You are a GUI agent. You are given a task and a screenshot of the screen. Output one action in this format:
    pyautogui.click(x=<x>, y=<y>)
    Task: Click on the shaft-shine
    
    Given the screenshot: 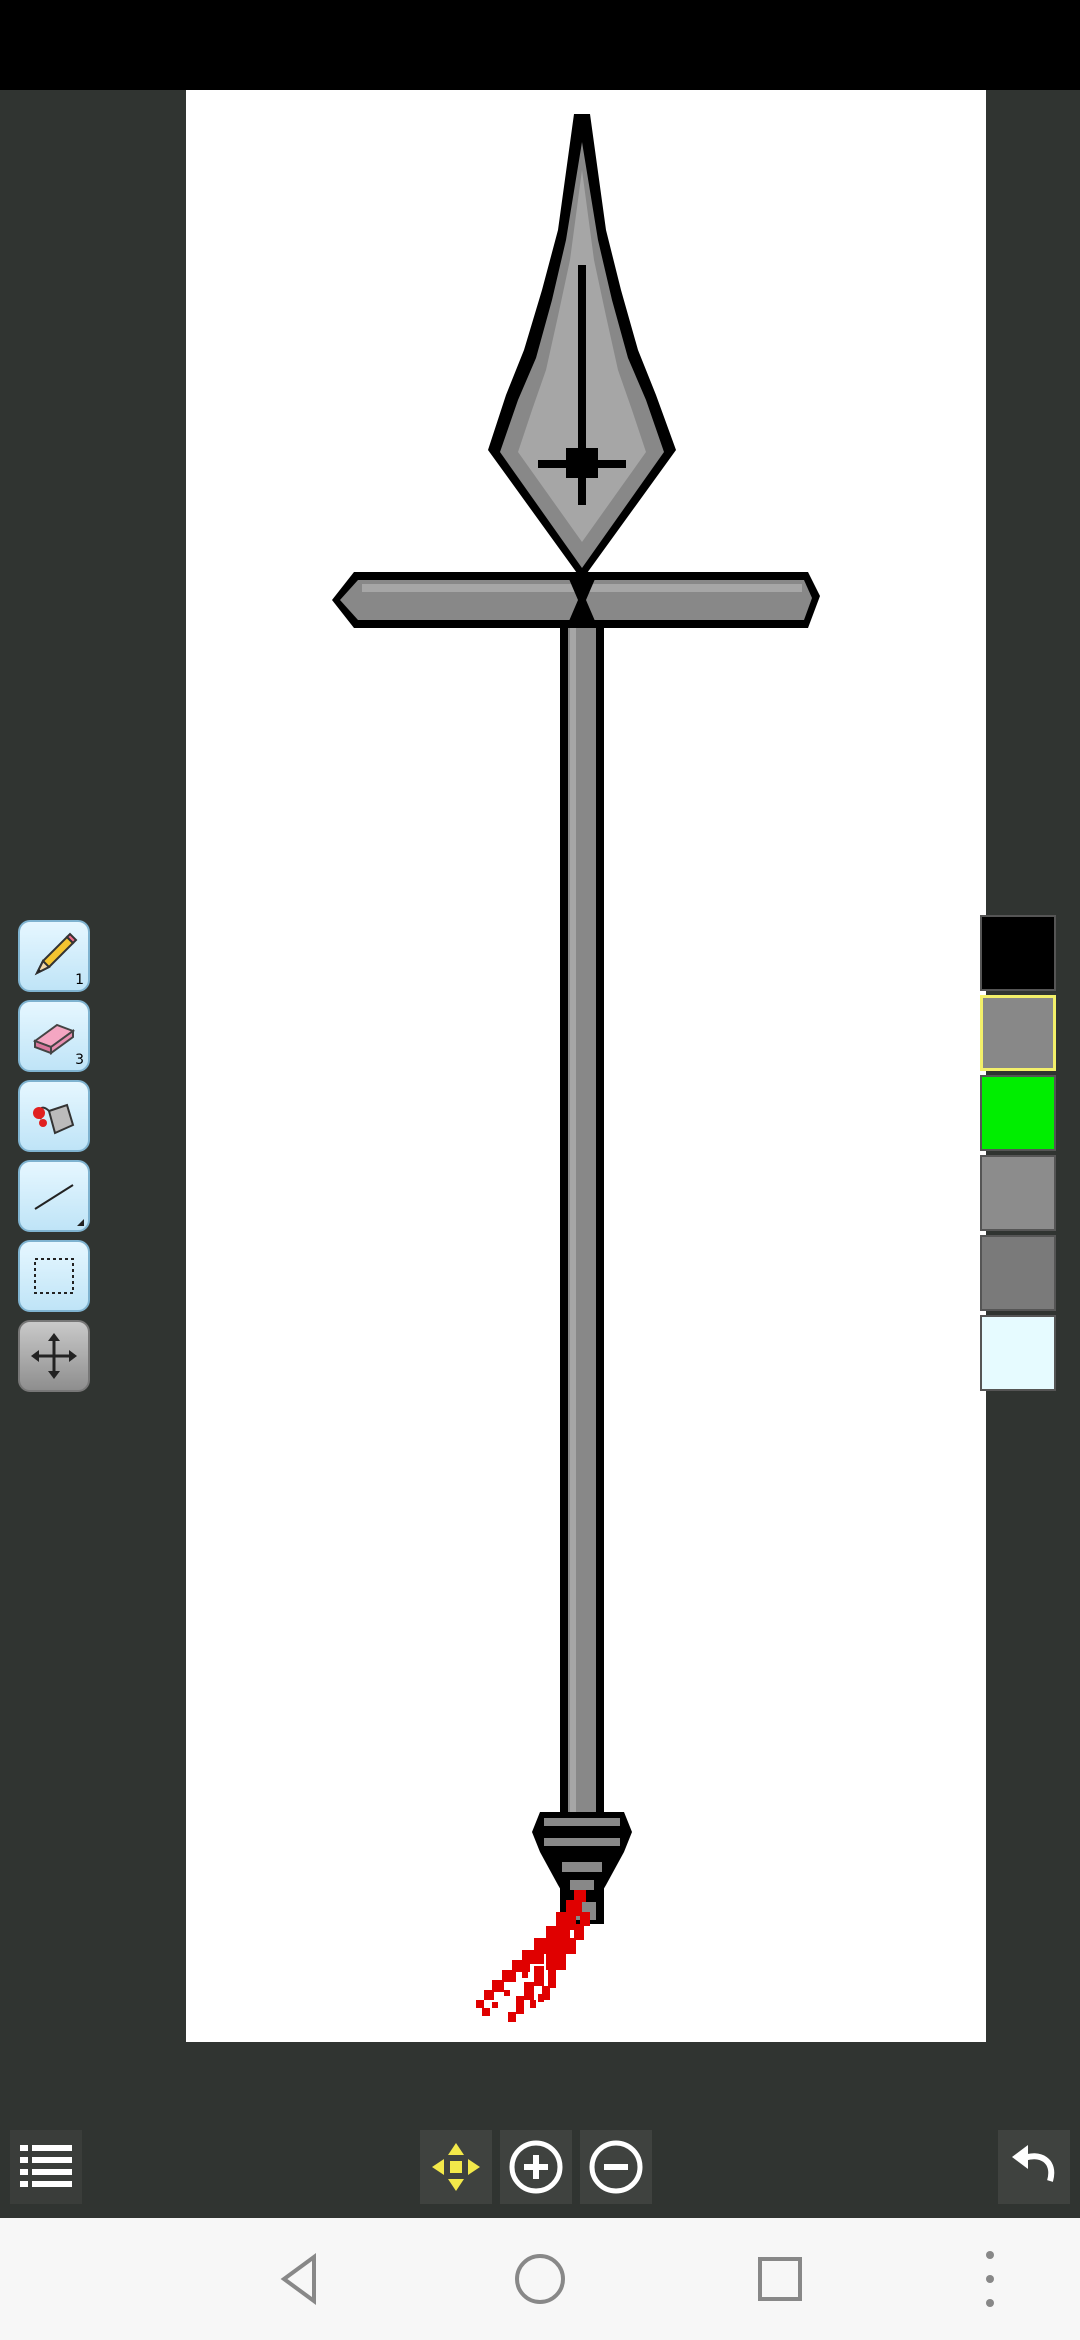 What is the action you would take?
    pyautogui.click(x=573, y=1274)
    